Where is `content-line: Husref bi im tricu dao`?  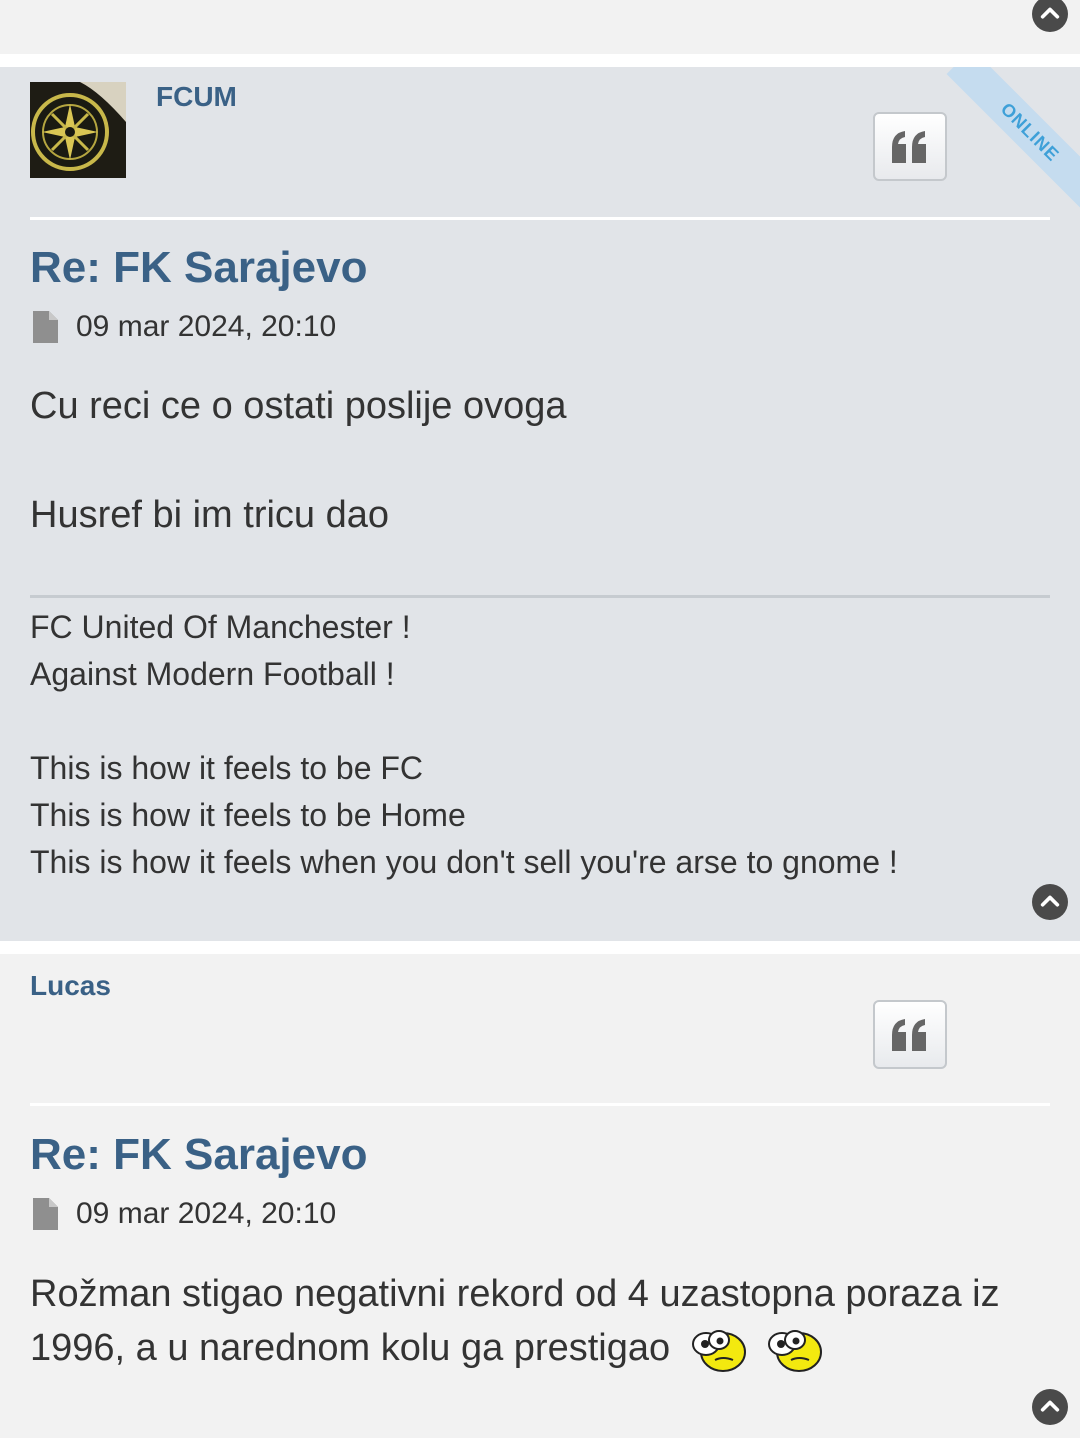 content-line: Husref bi im tricu dao is located at coordinates (210, 515).